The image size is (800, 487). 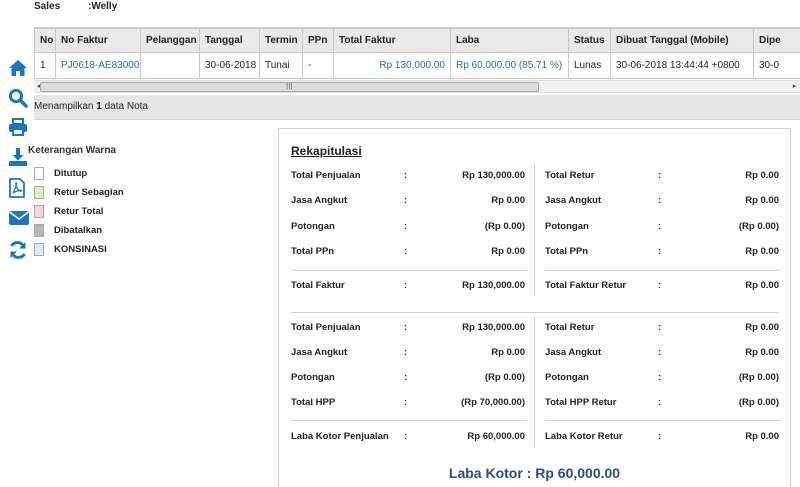 I want to click on summary-total-row: Laba Kotor Penjualan: Rp 60,000.00, so click(x=409, y=438).